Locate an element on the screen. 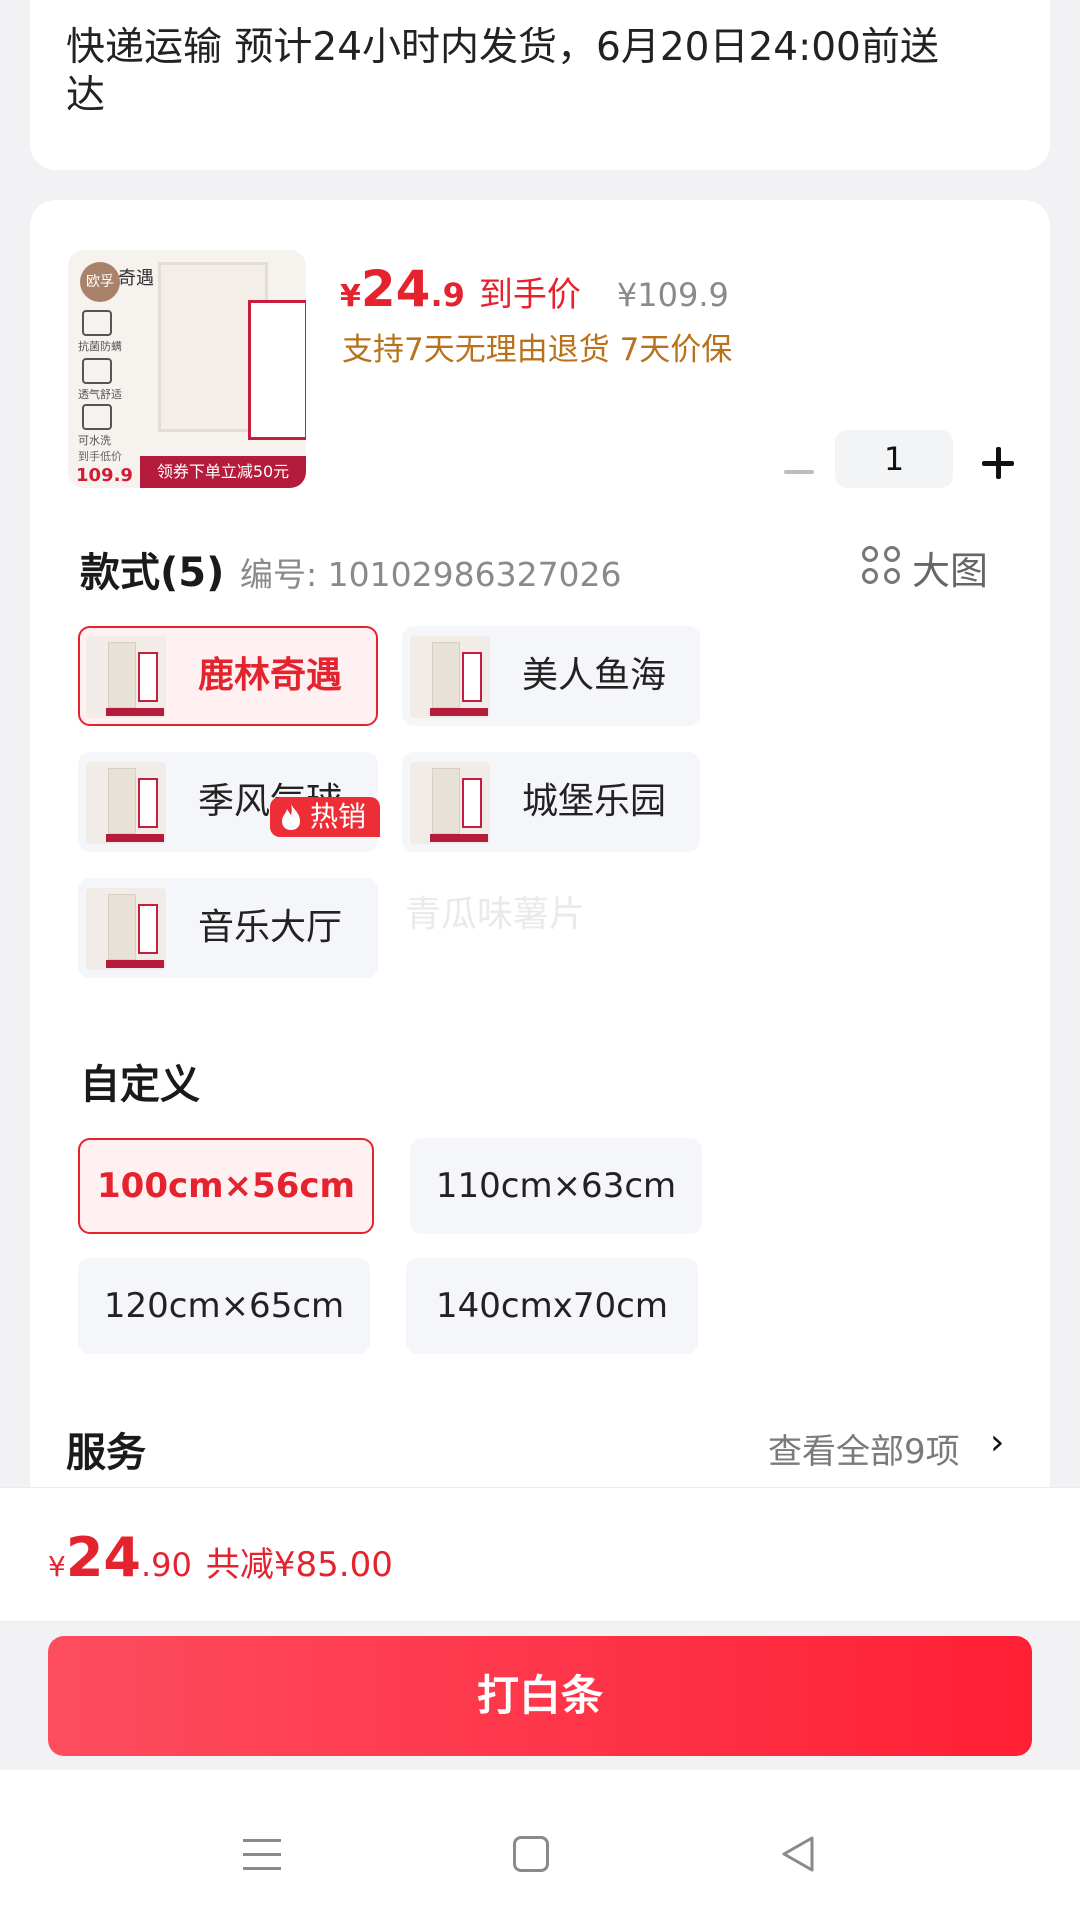  total-discount: 共减¥85.00 is located at coordinates (299, 1565).